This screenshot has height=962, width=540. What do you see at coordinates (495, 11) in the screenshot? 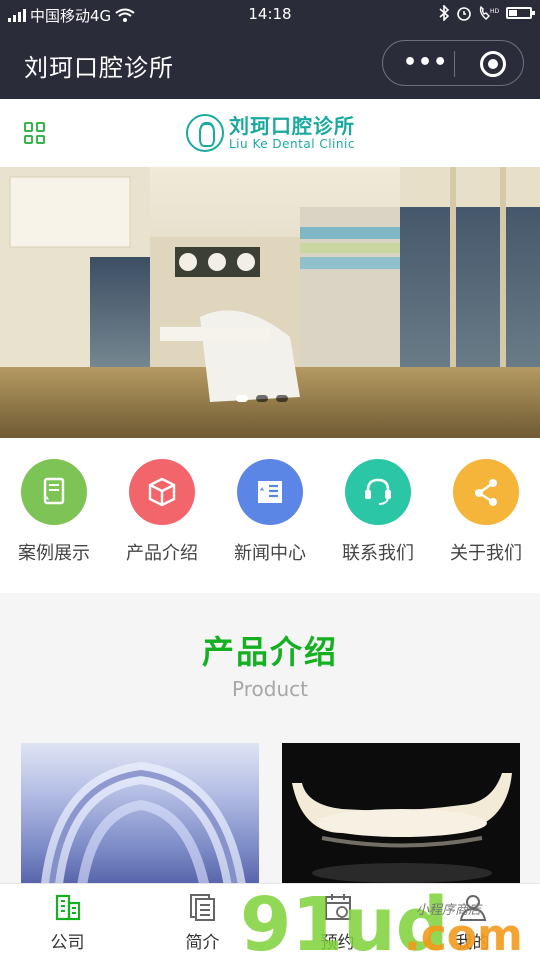
I see `svg-text: HD` at bounding box center [495, 11].